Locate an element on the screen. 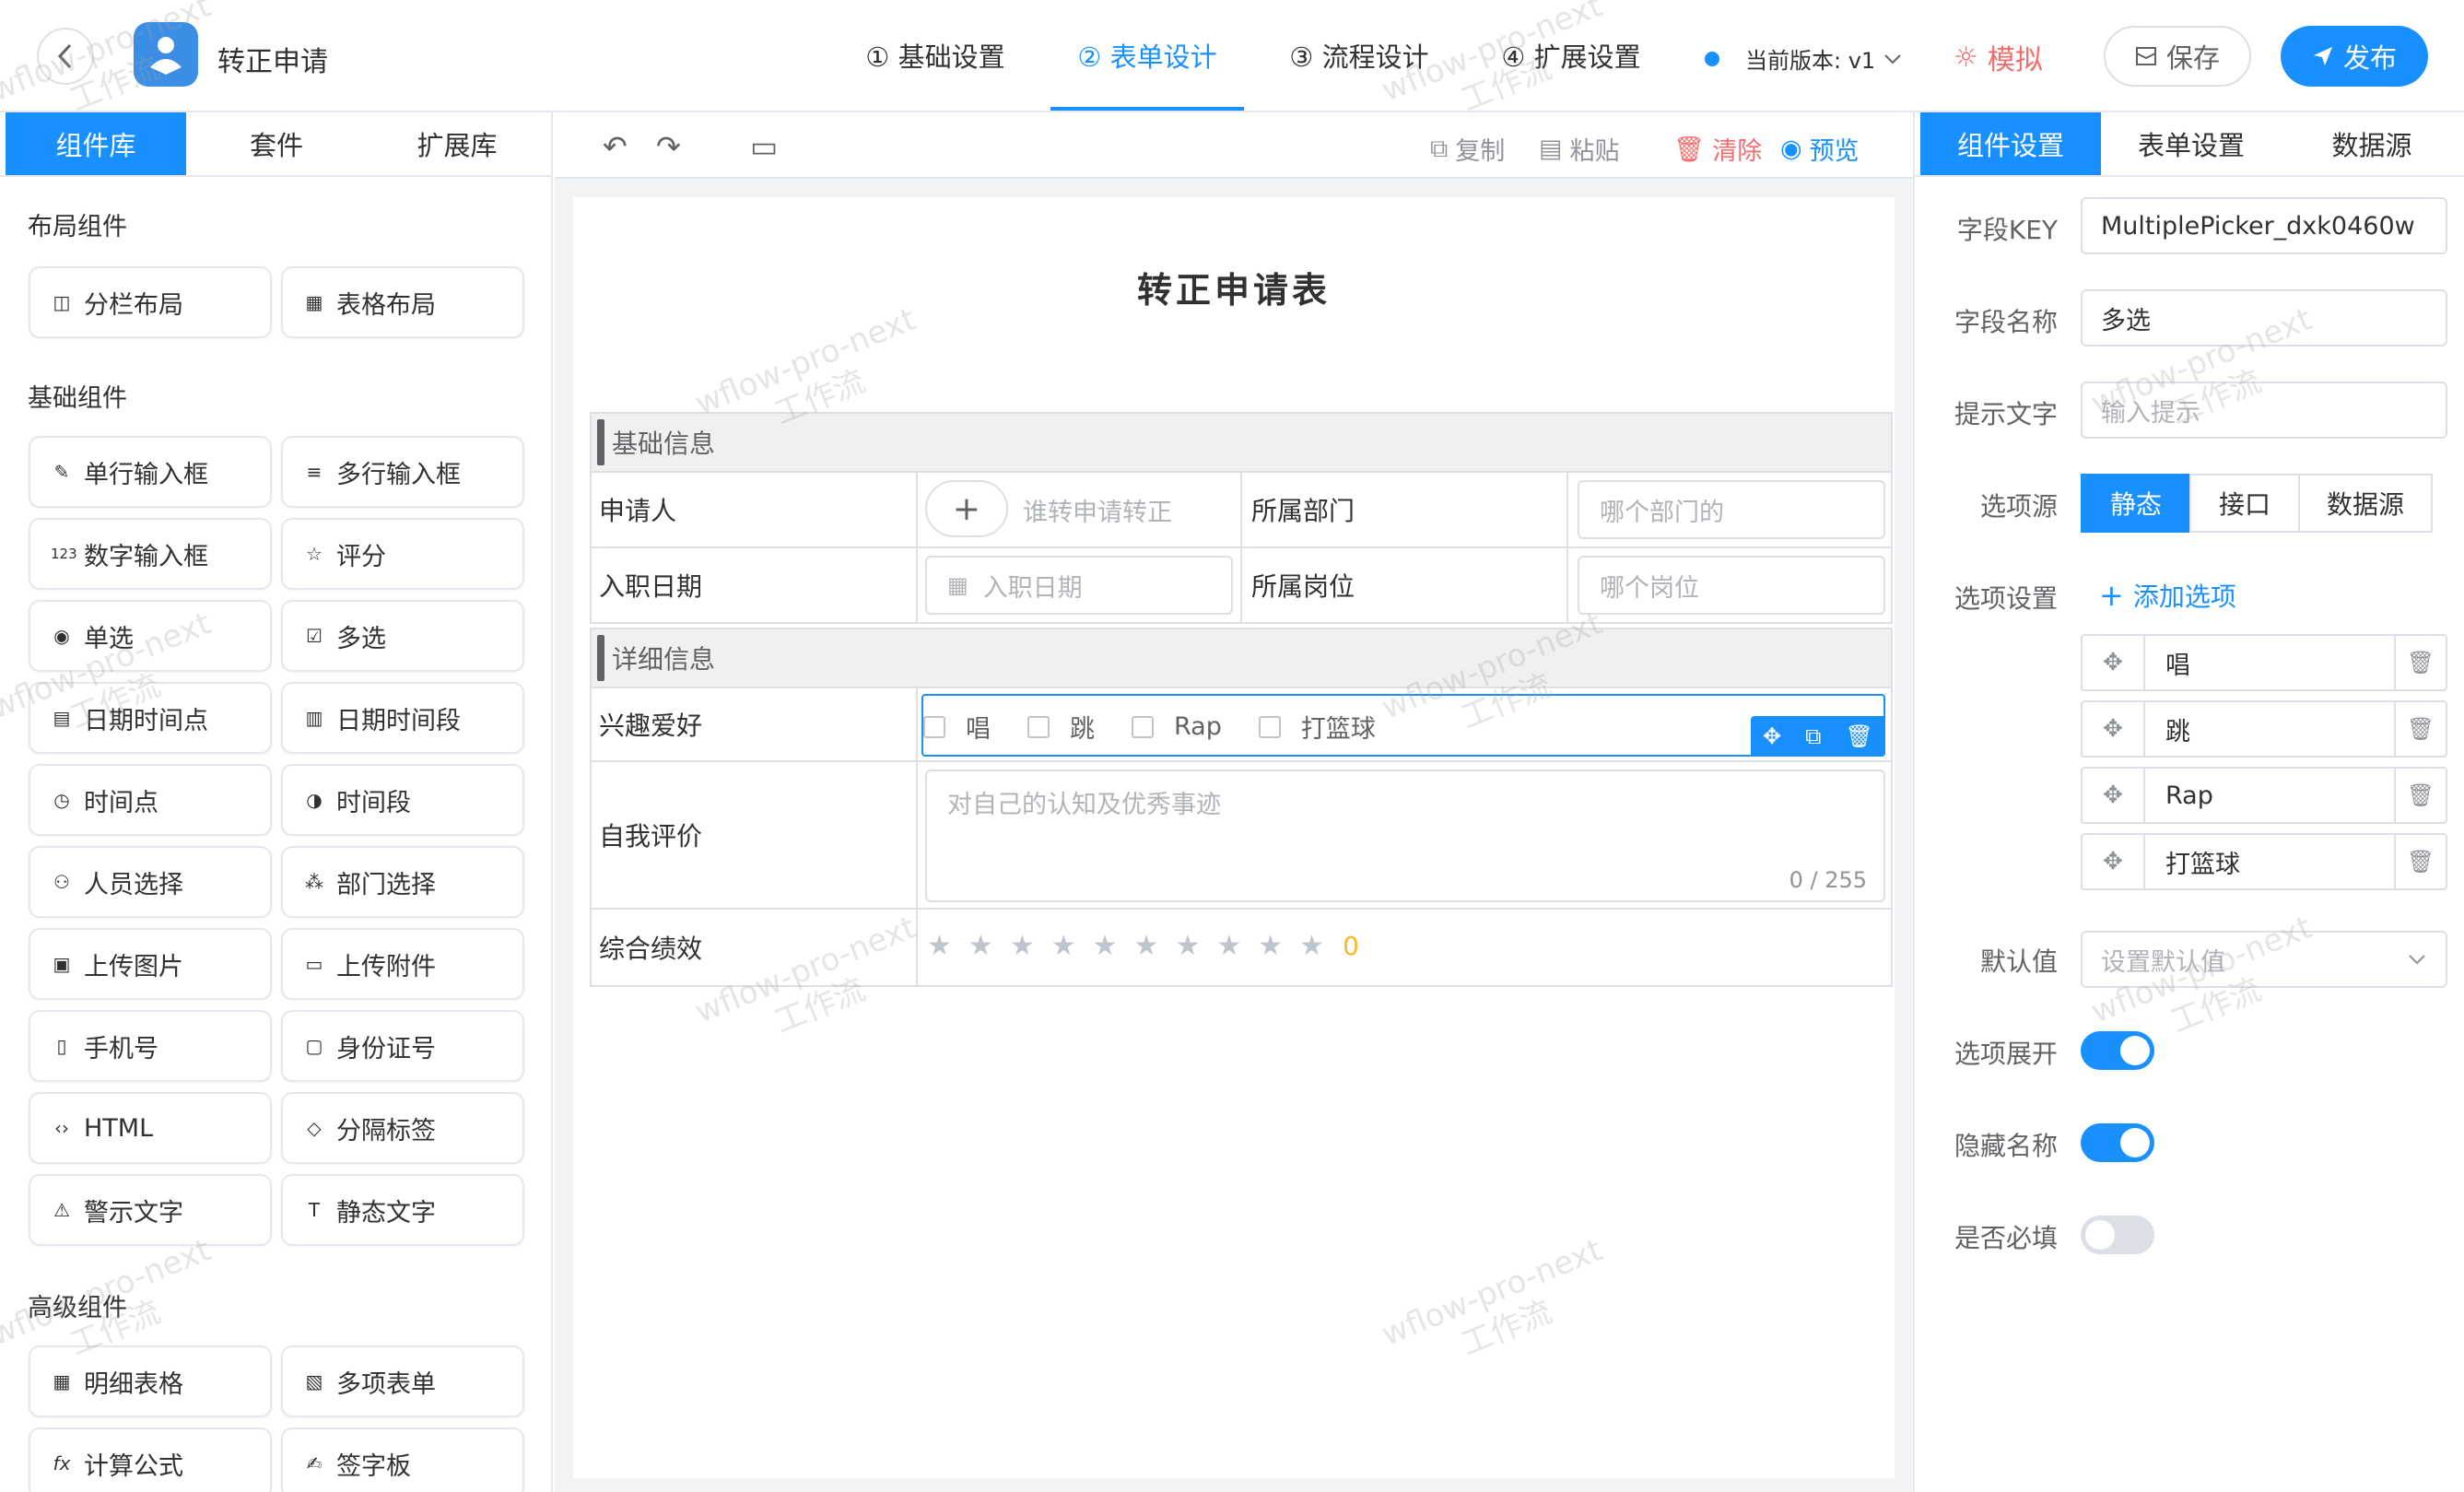  component-warning-text: ⚠ 警示文字 is located at coordinates (150, 1210).